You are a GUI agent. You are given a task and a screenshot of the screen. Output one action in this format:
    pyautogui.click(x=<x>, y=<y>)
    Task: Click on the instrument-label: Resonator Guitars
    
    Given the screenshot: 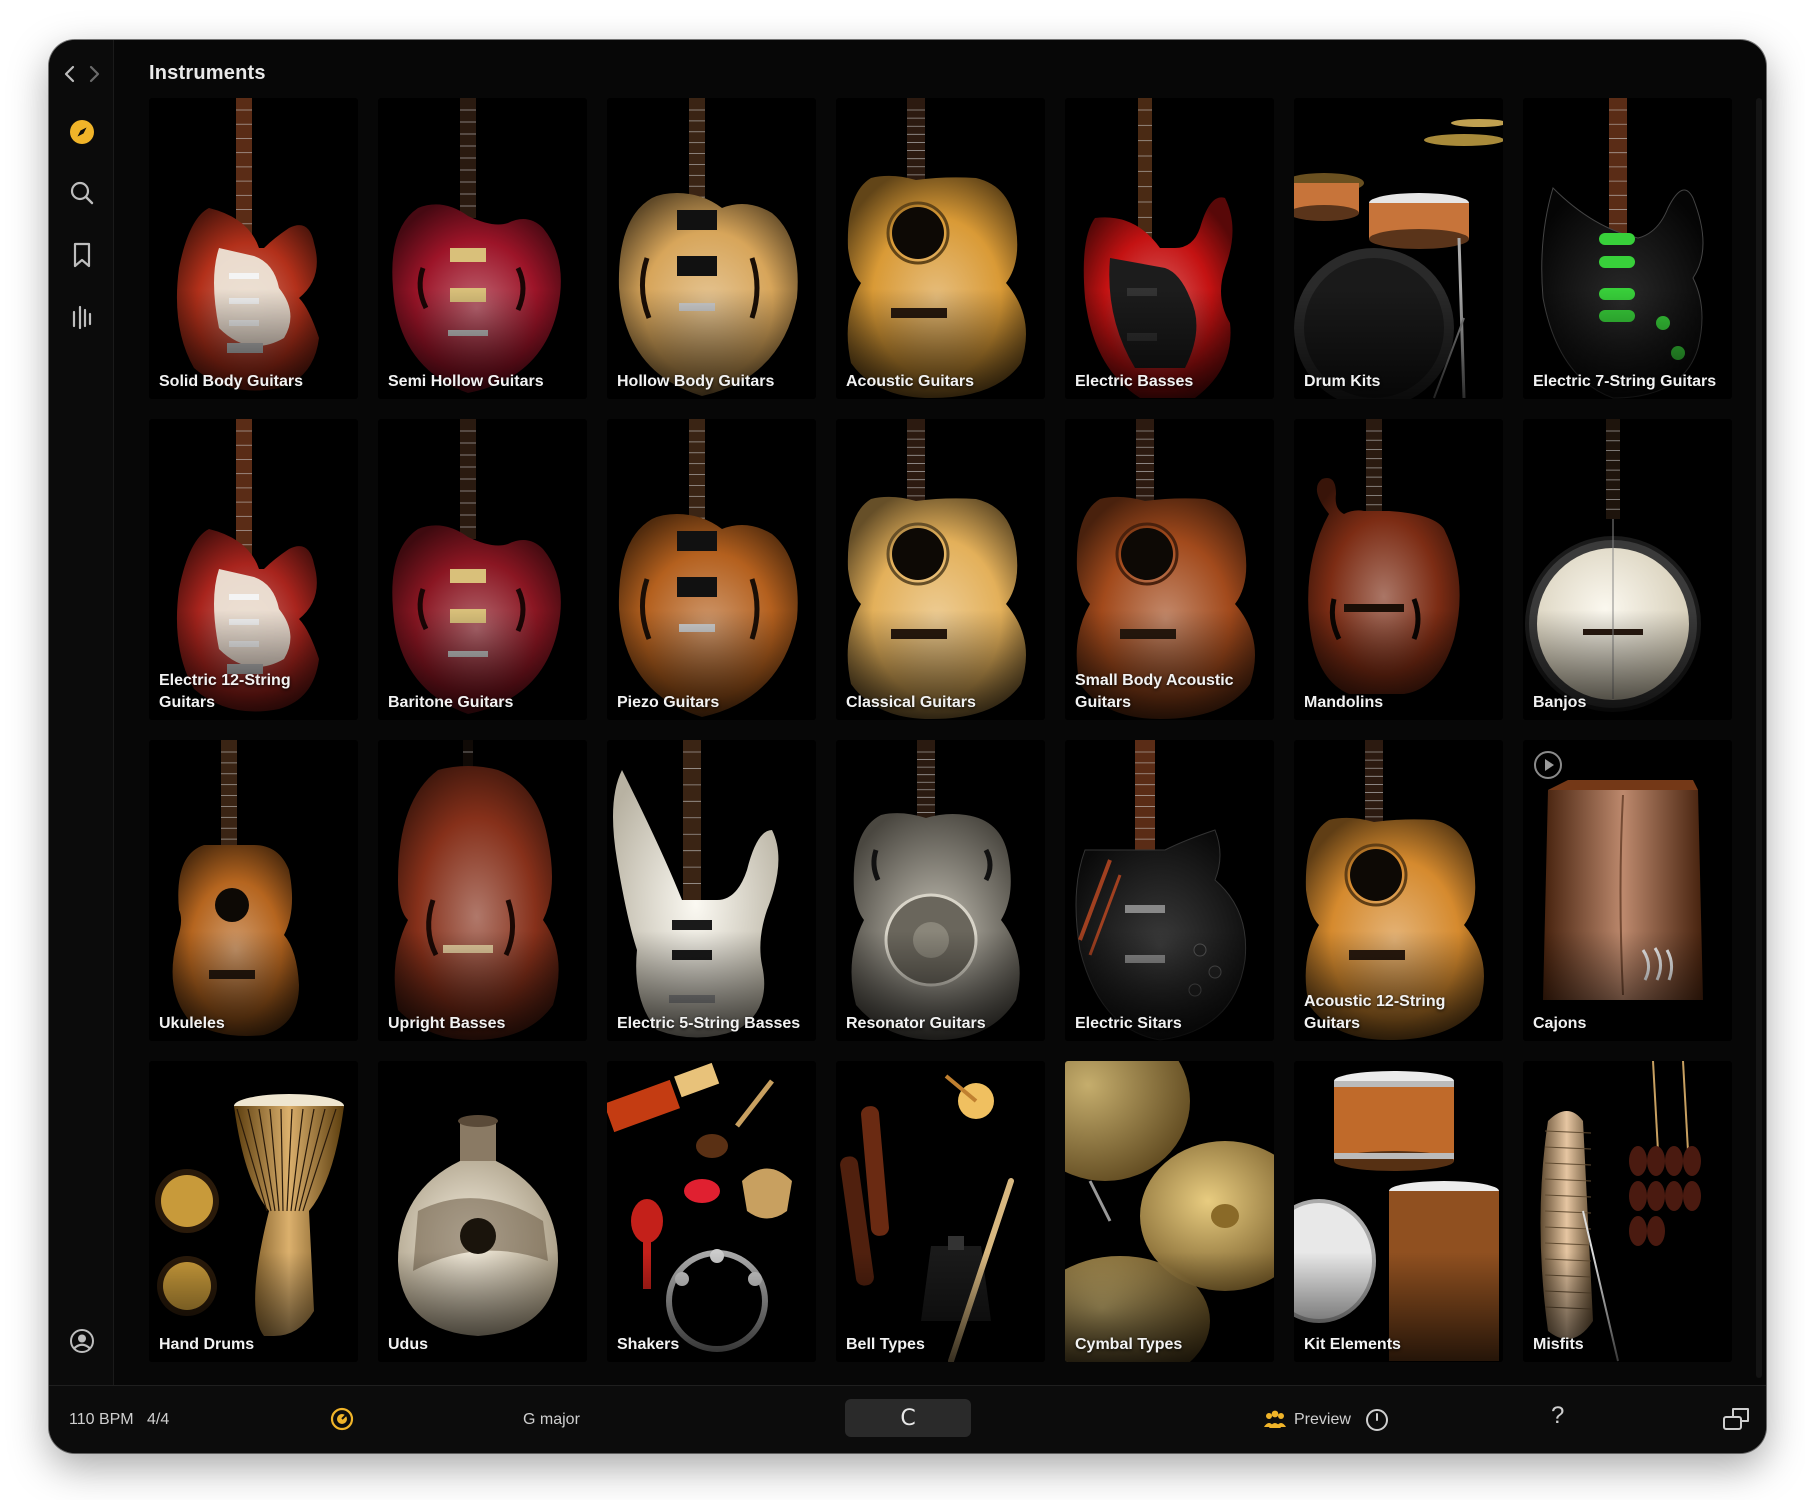 What is the action you would take?
    pyautogui.click(x=916, y=1023)
    